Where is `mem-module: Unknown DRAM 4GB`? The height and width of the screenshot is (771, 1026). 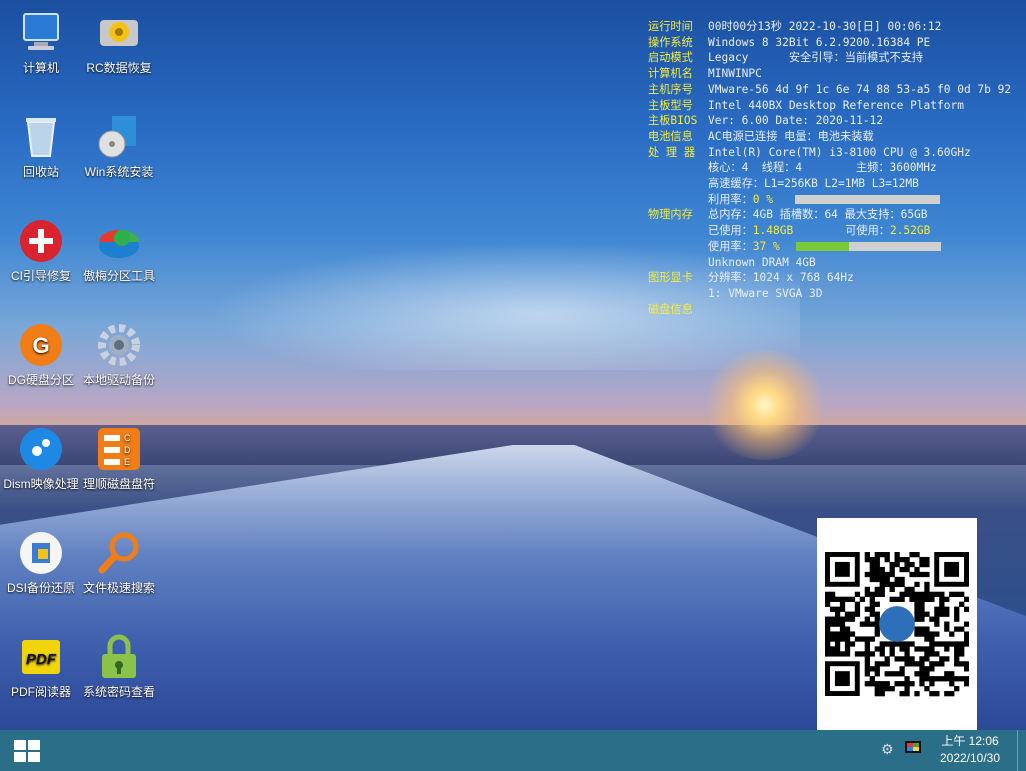 mem-module: Unknown DRAM 4GB is located at coordinates (762, 262).